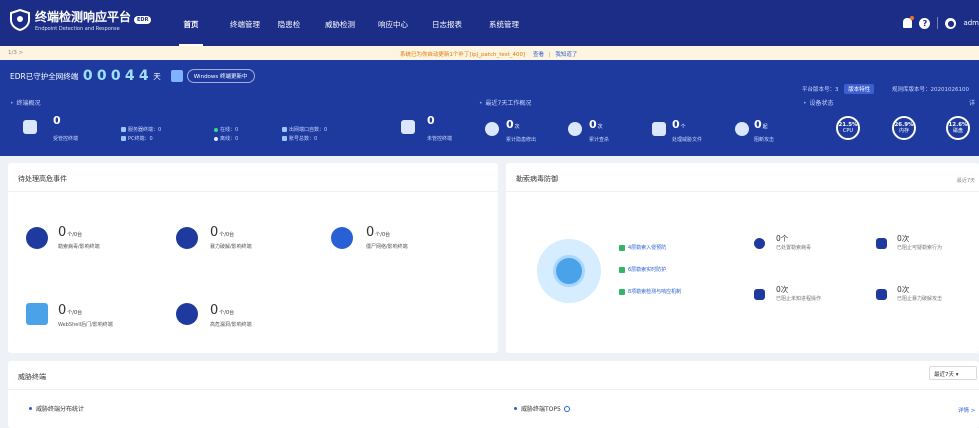 The width and height of the screenshot is (979, 428). I want to click on exposed-port-count: 出网端口自数：0, so click(304, 129).